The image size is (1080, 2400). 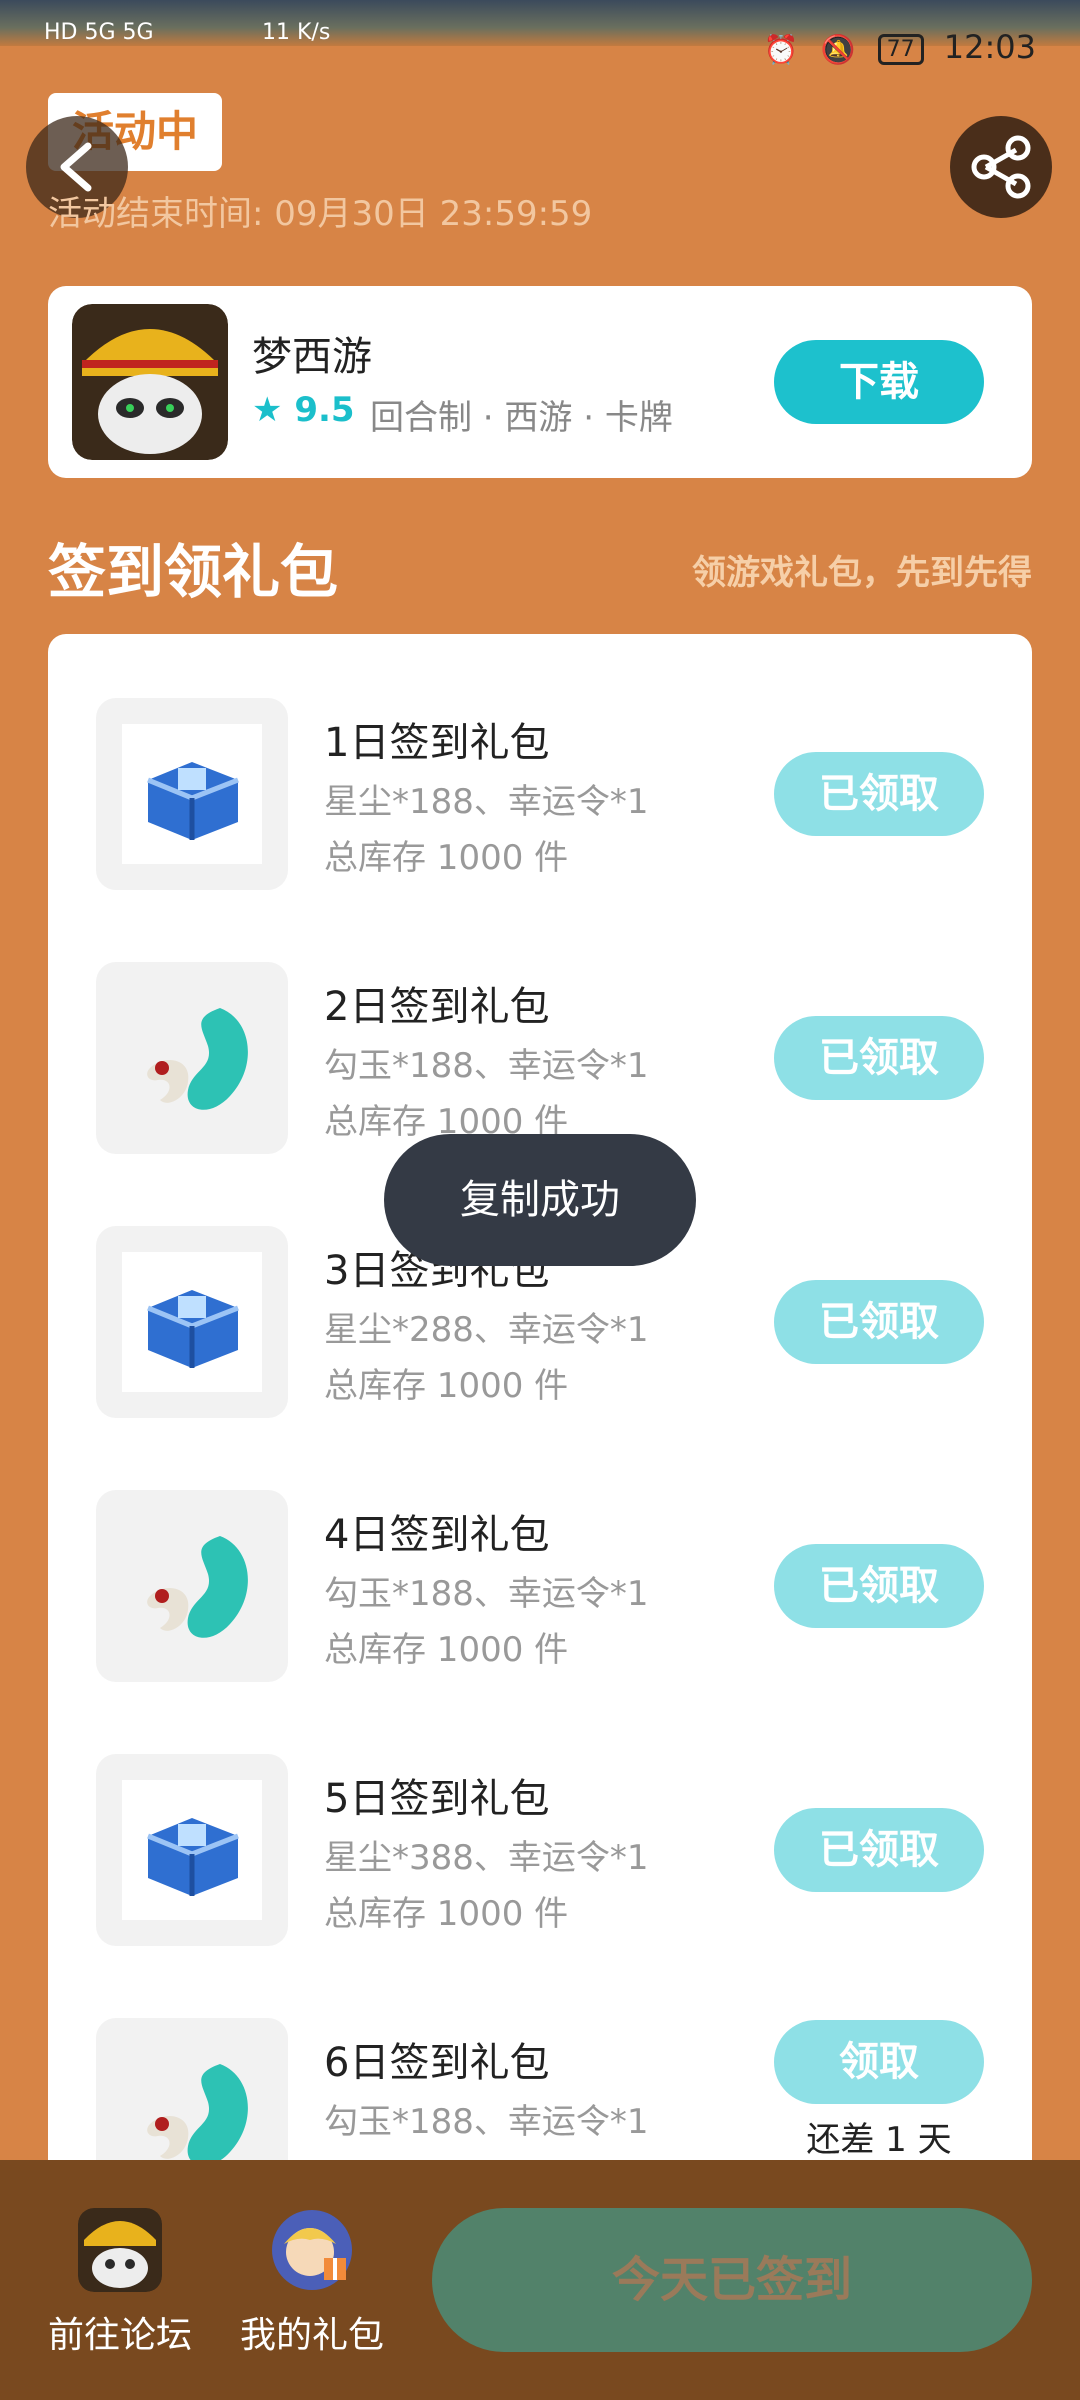 What do you see at coordinates (267, 410) in the screenshot?
I see `star-icon: ★` at bounding box center [267, 410].